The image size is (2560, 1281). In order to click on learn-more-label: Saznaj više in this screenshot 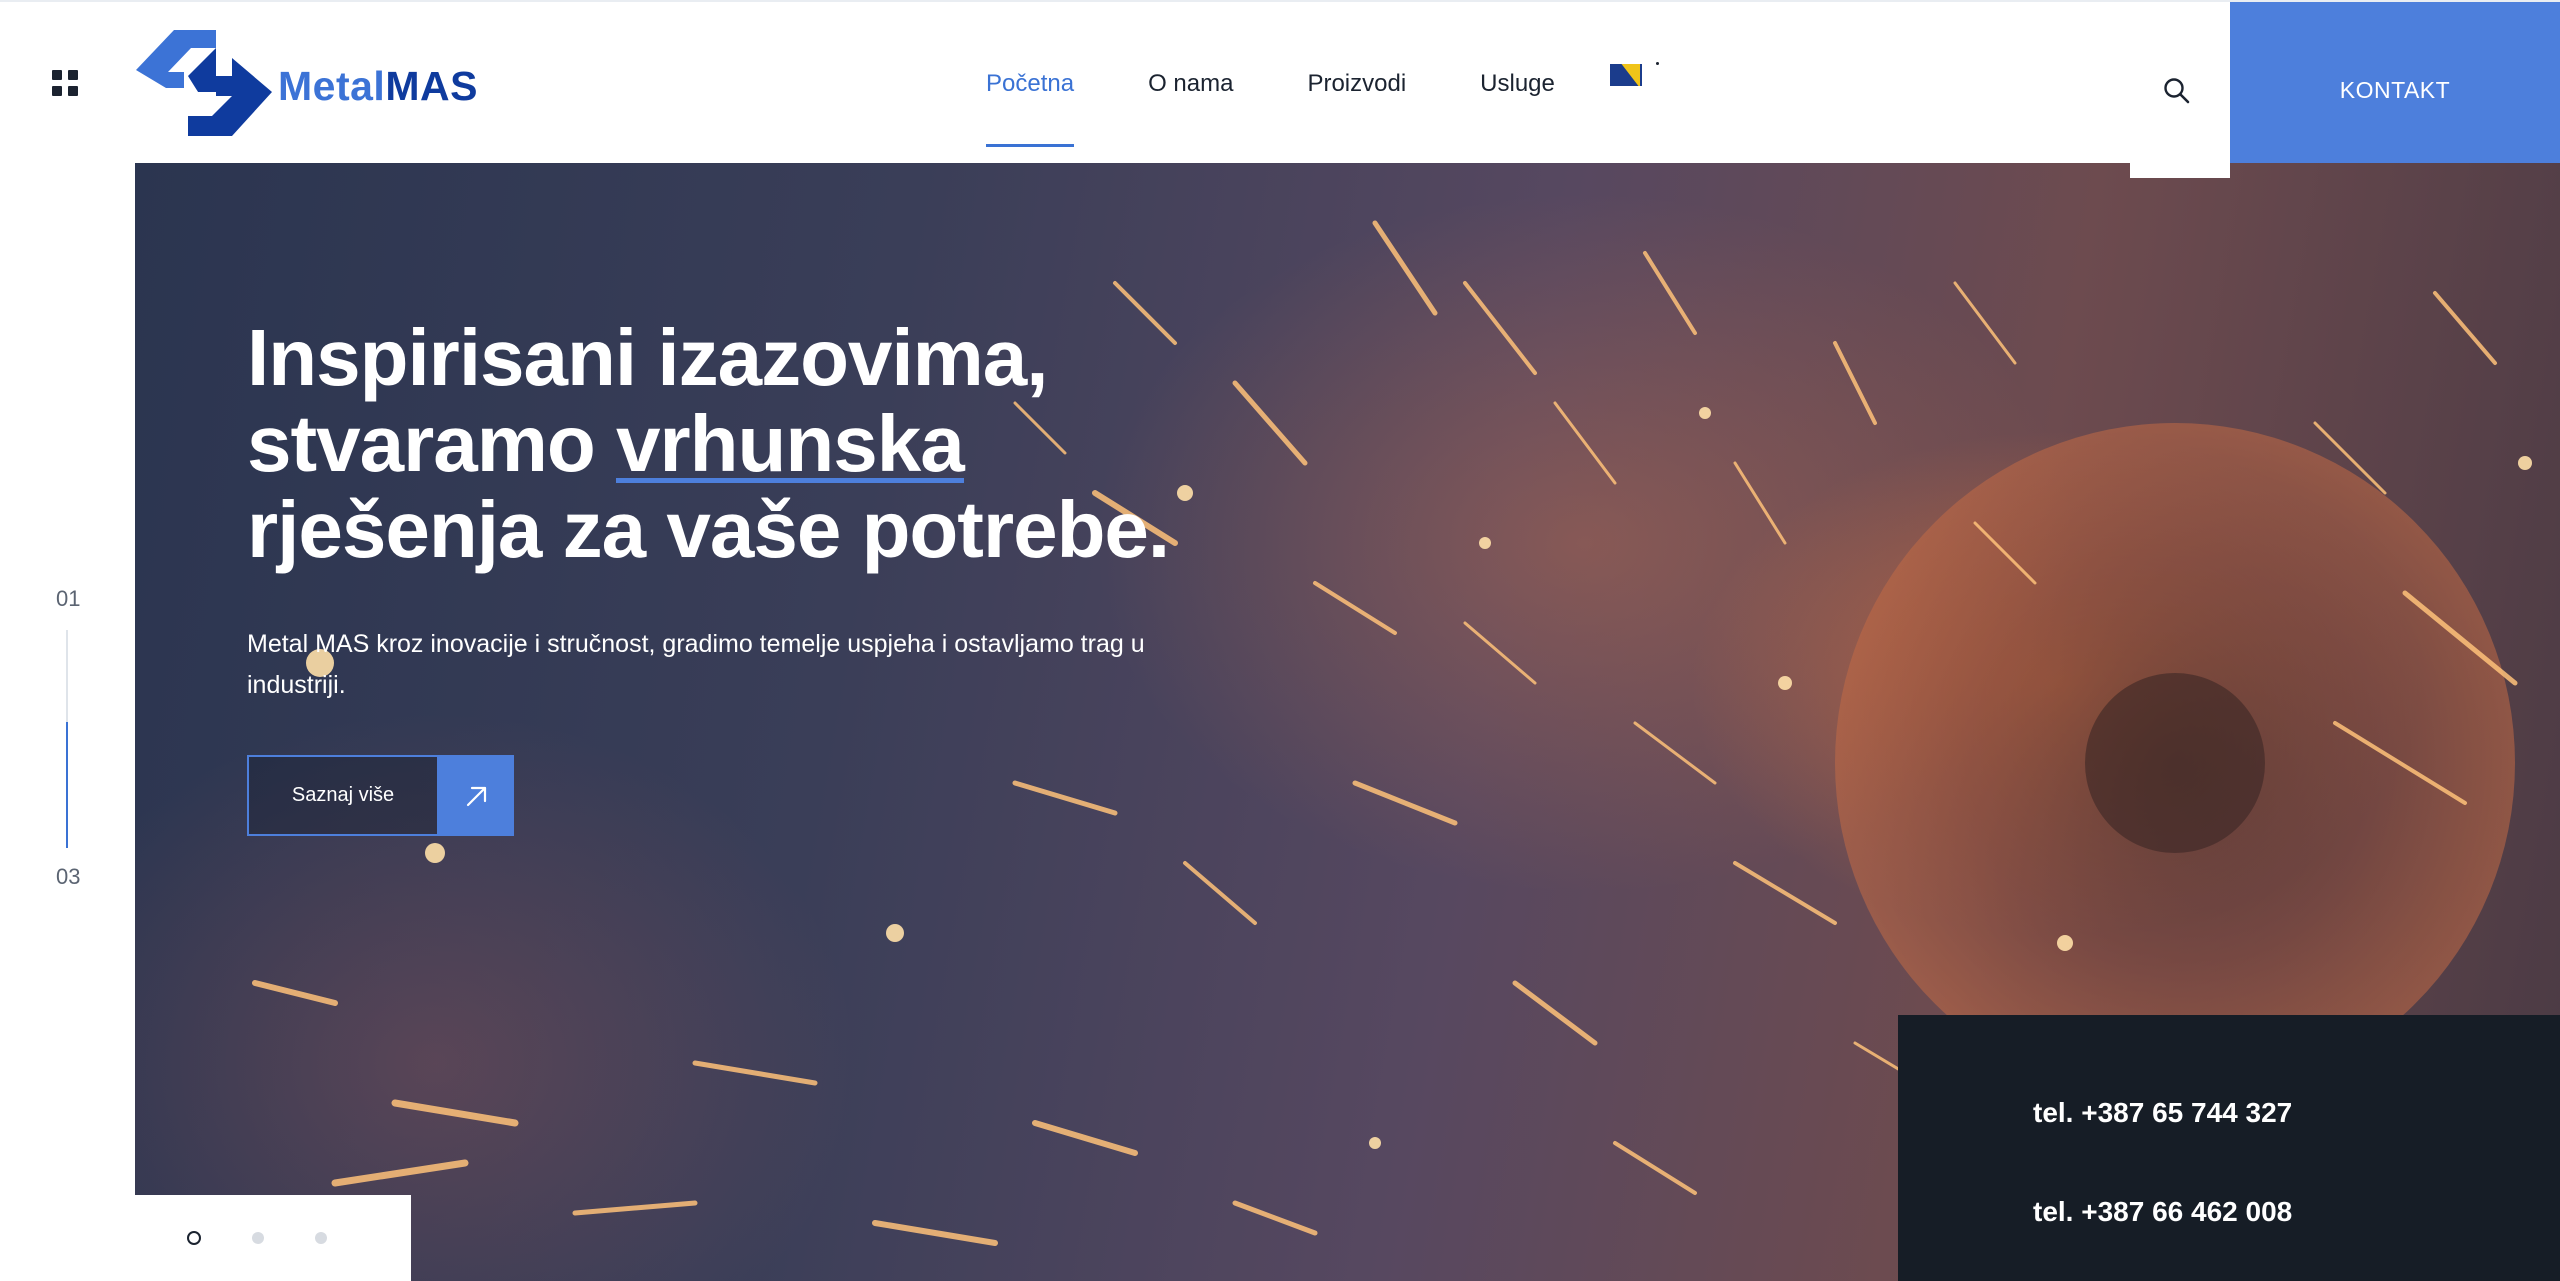, I will do `click(343, 795)`.